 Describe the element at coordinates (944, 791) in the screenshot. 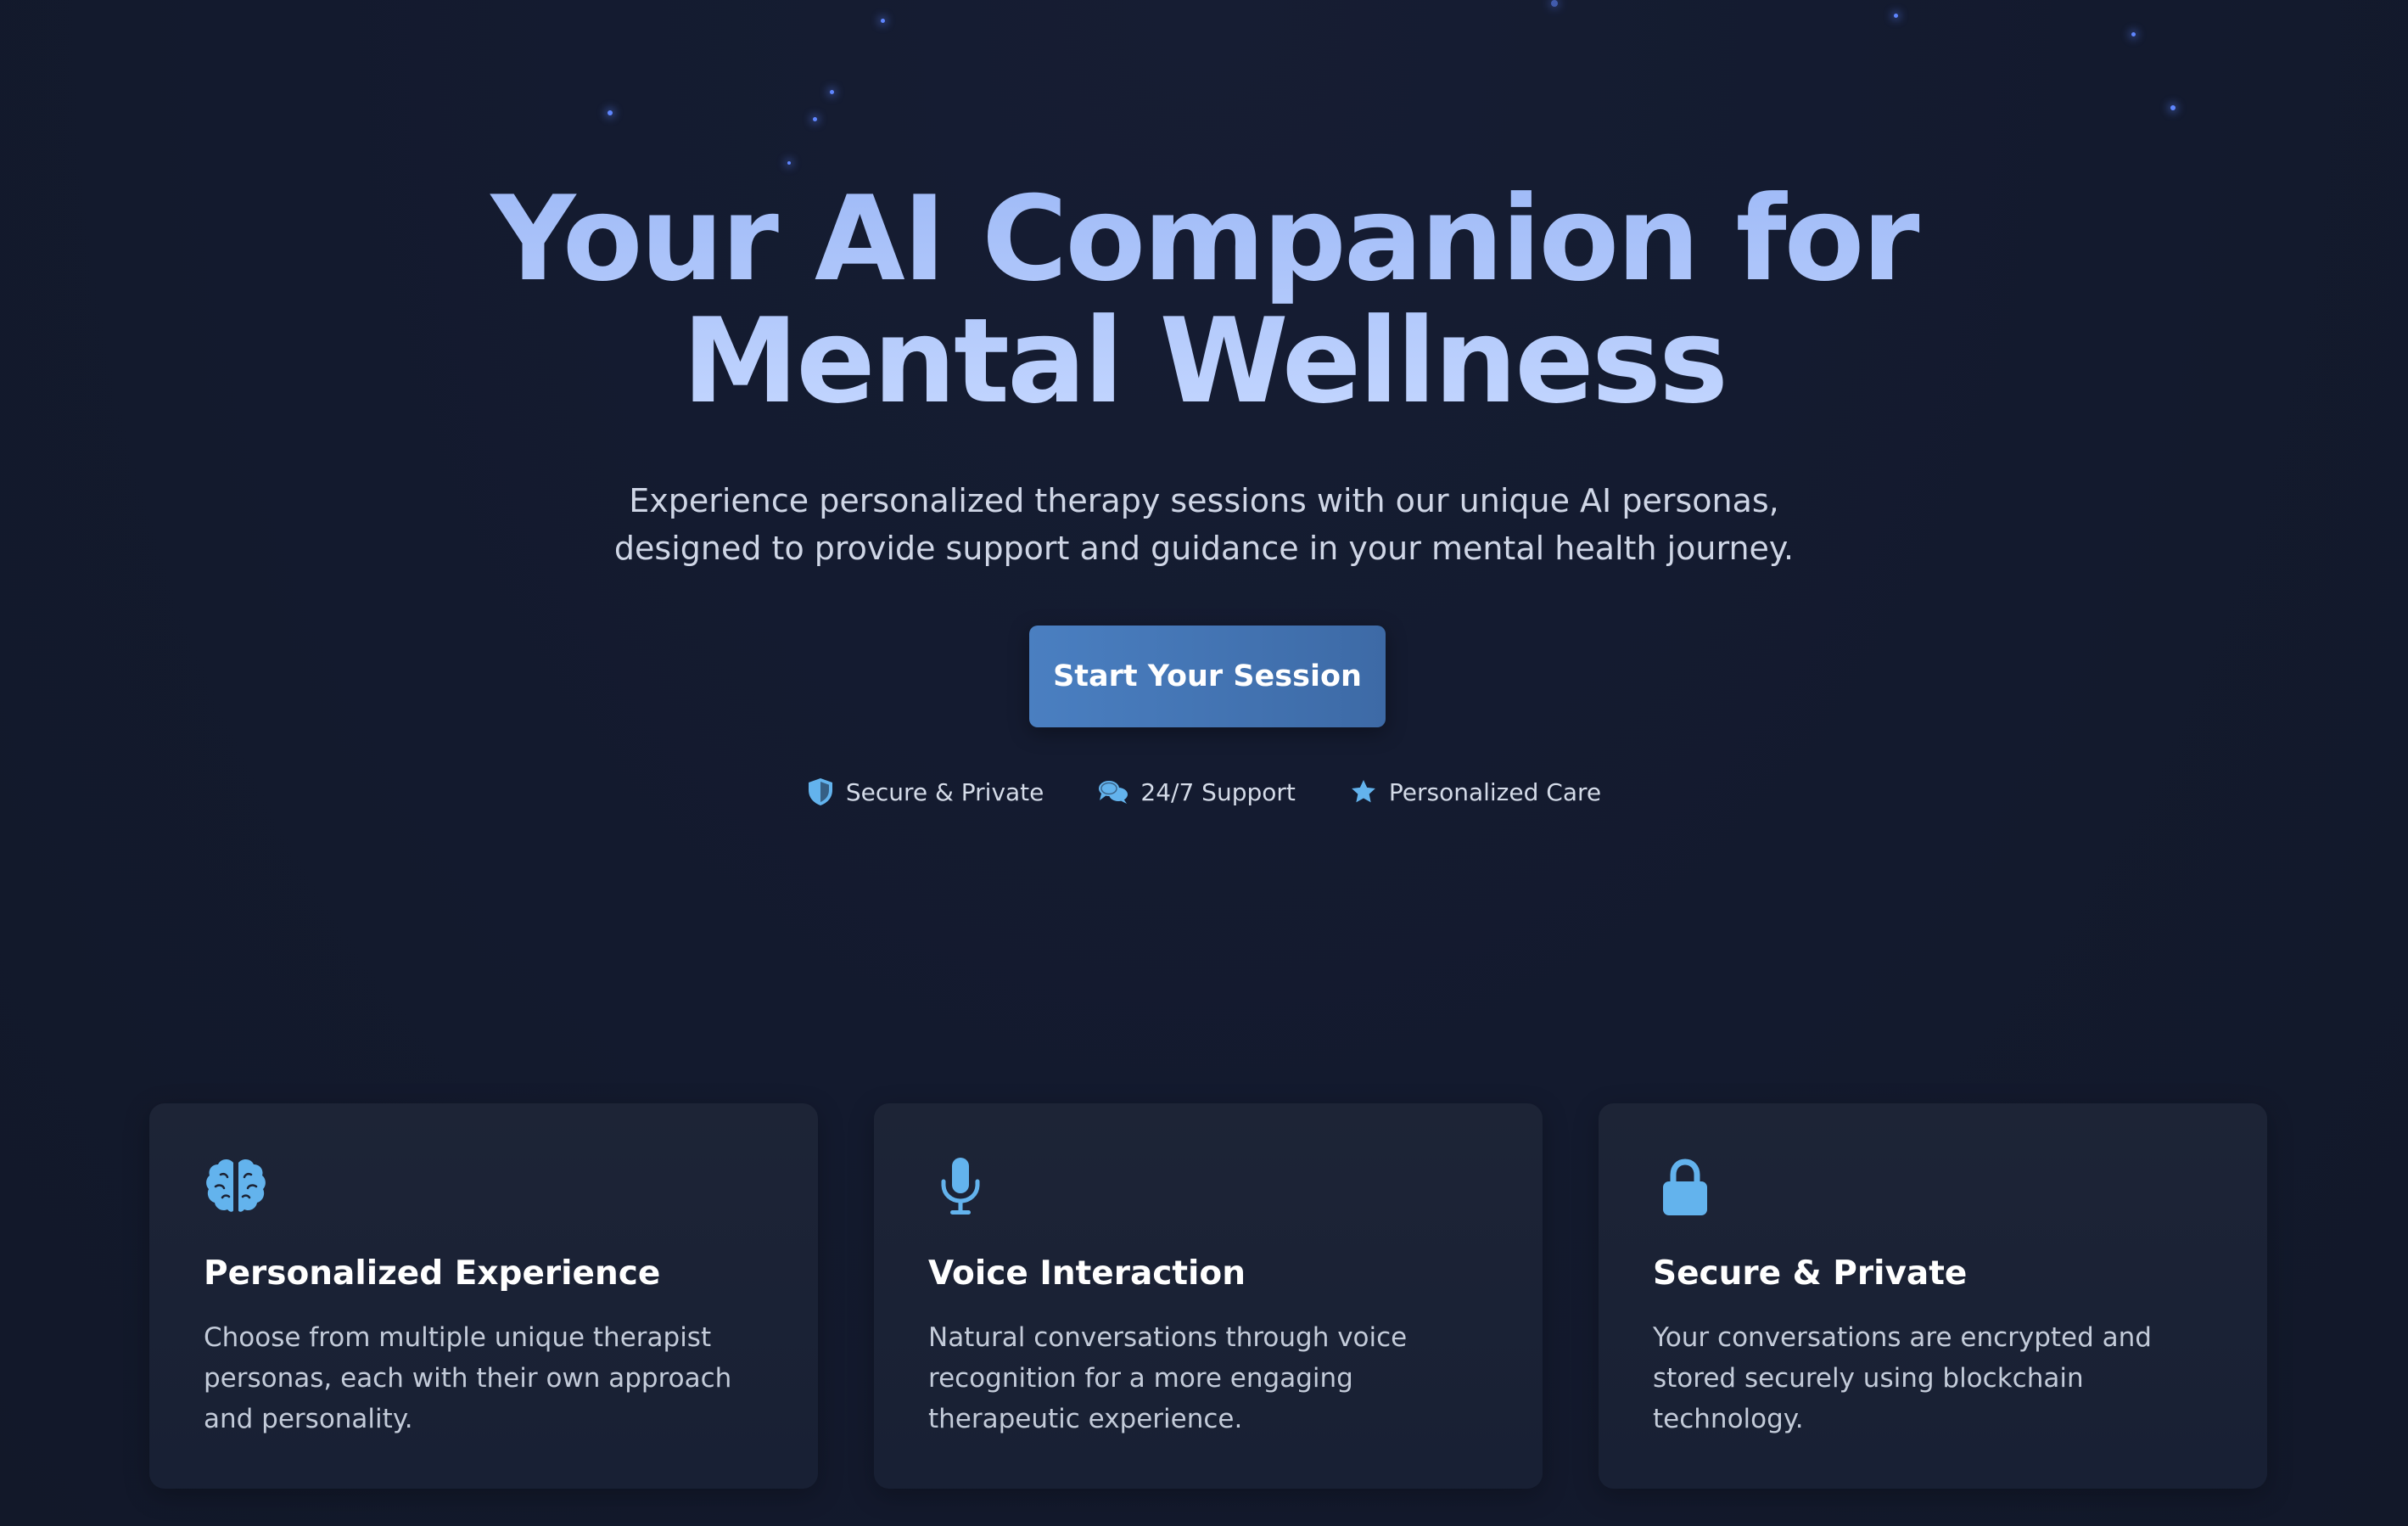

I see `feature-label: Secure & Private` at that location.